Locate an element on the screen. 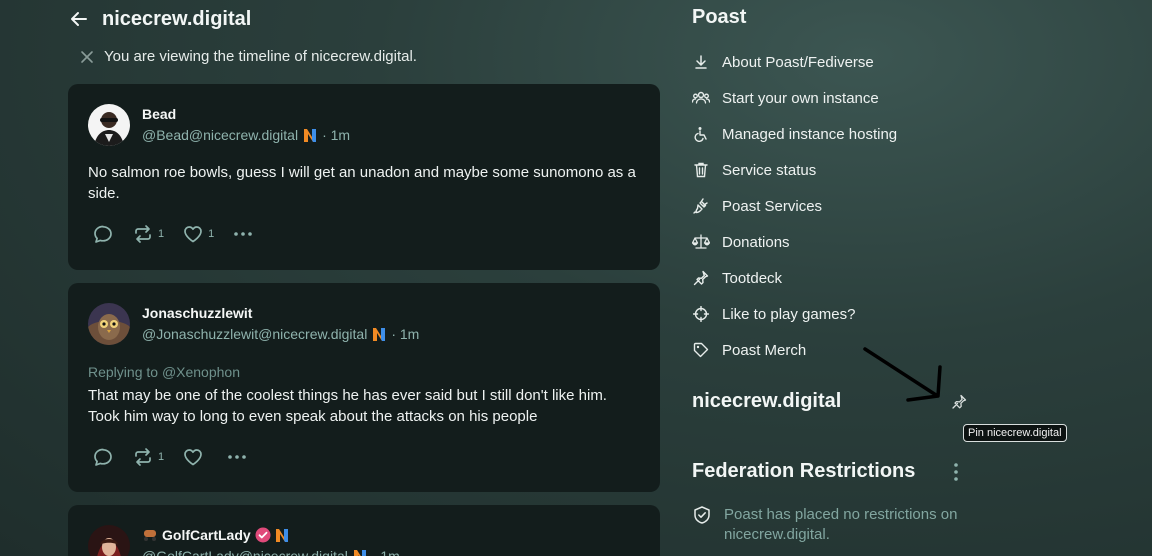  close-icon is located at coordinates (87, 57).